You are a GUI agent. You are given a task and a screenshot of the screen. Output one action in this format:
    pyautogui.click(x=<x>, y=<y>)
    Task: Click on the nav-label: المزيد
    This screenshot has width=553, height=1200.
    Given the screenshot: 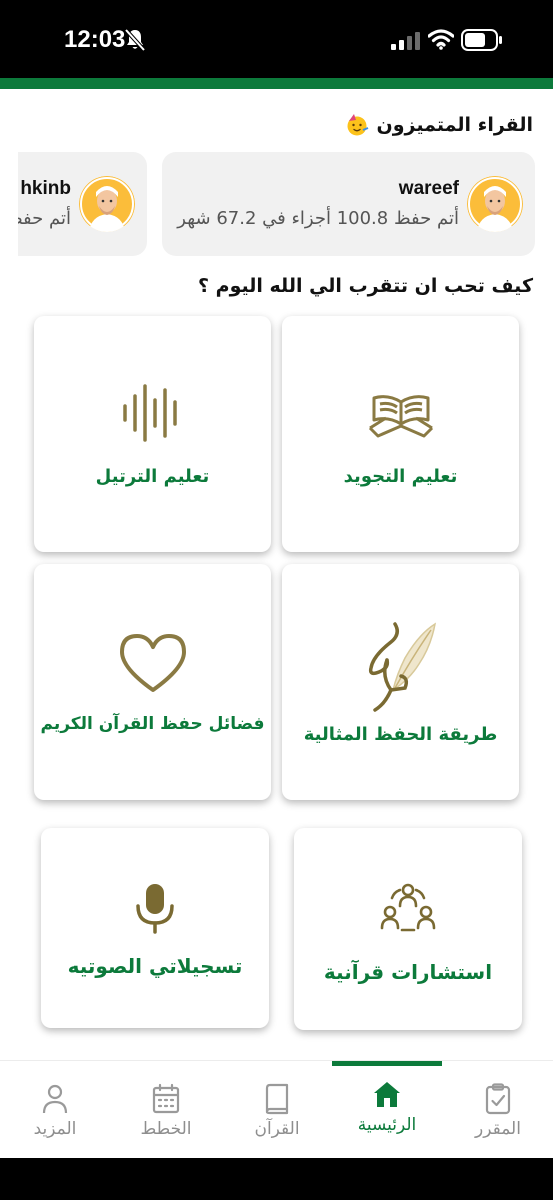 What is the action you would take?
    pyautogui.click(x=55, y=1129)
    